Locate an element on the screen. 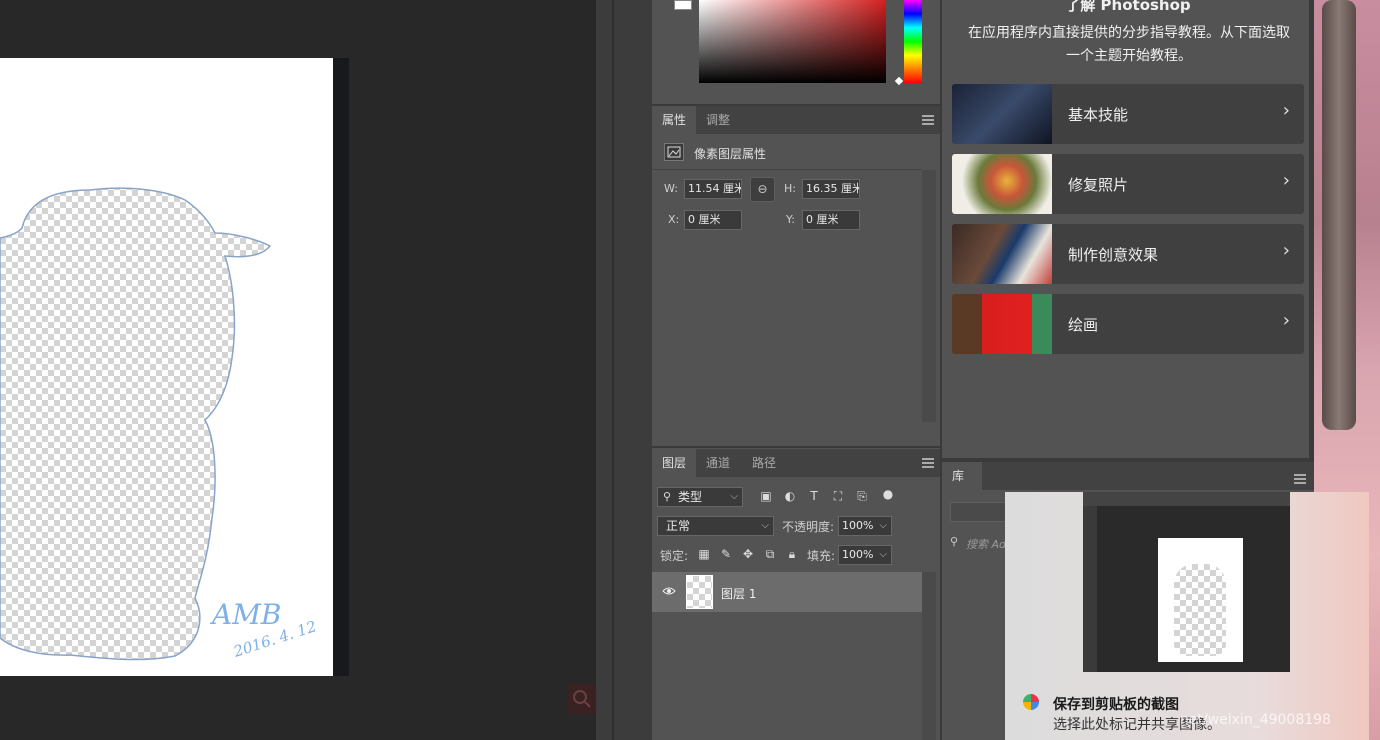  learn-title: 了解 Photoshop is located at coordinates (1128, 7).